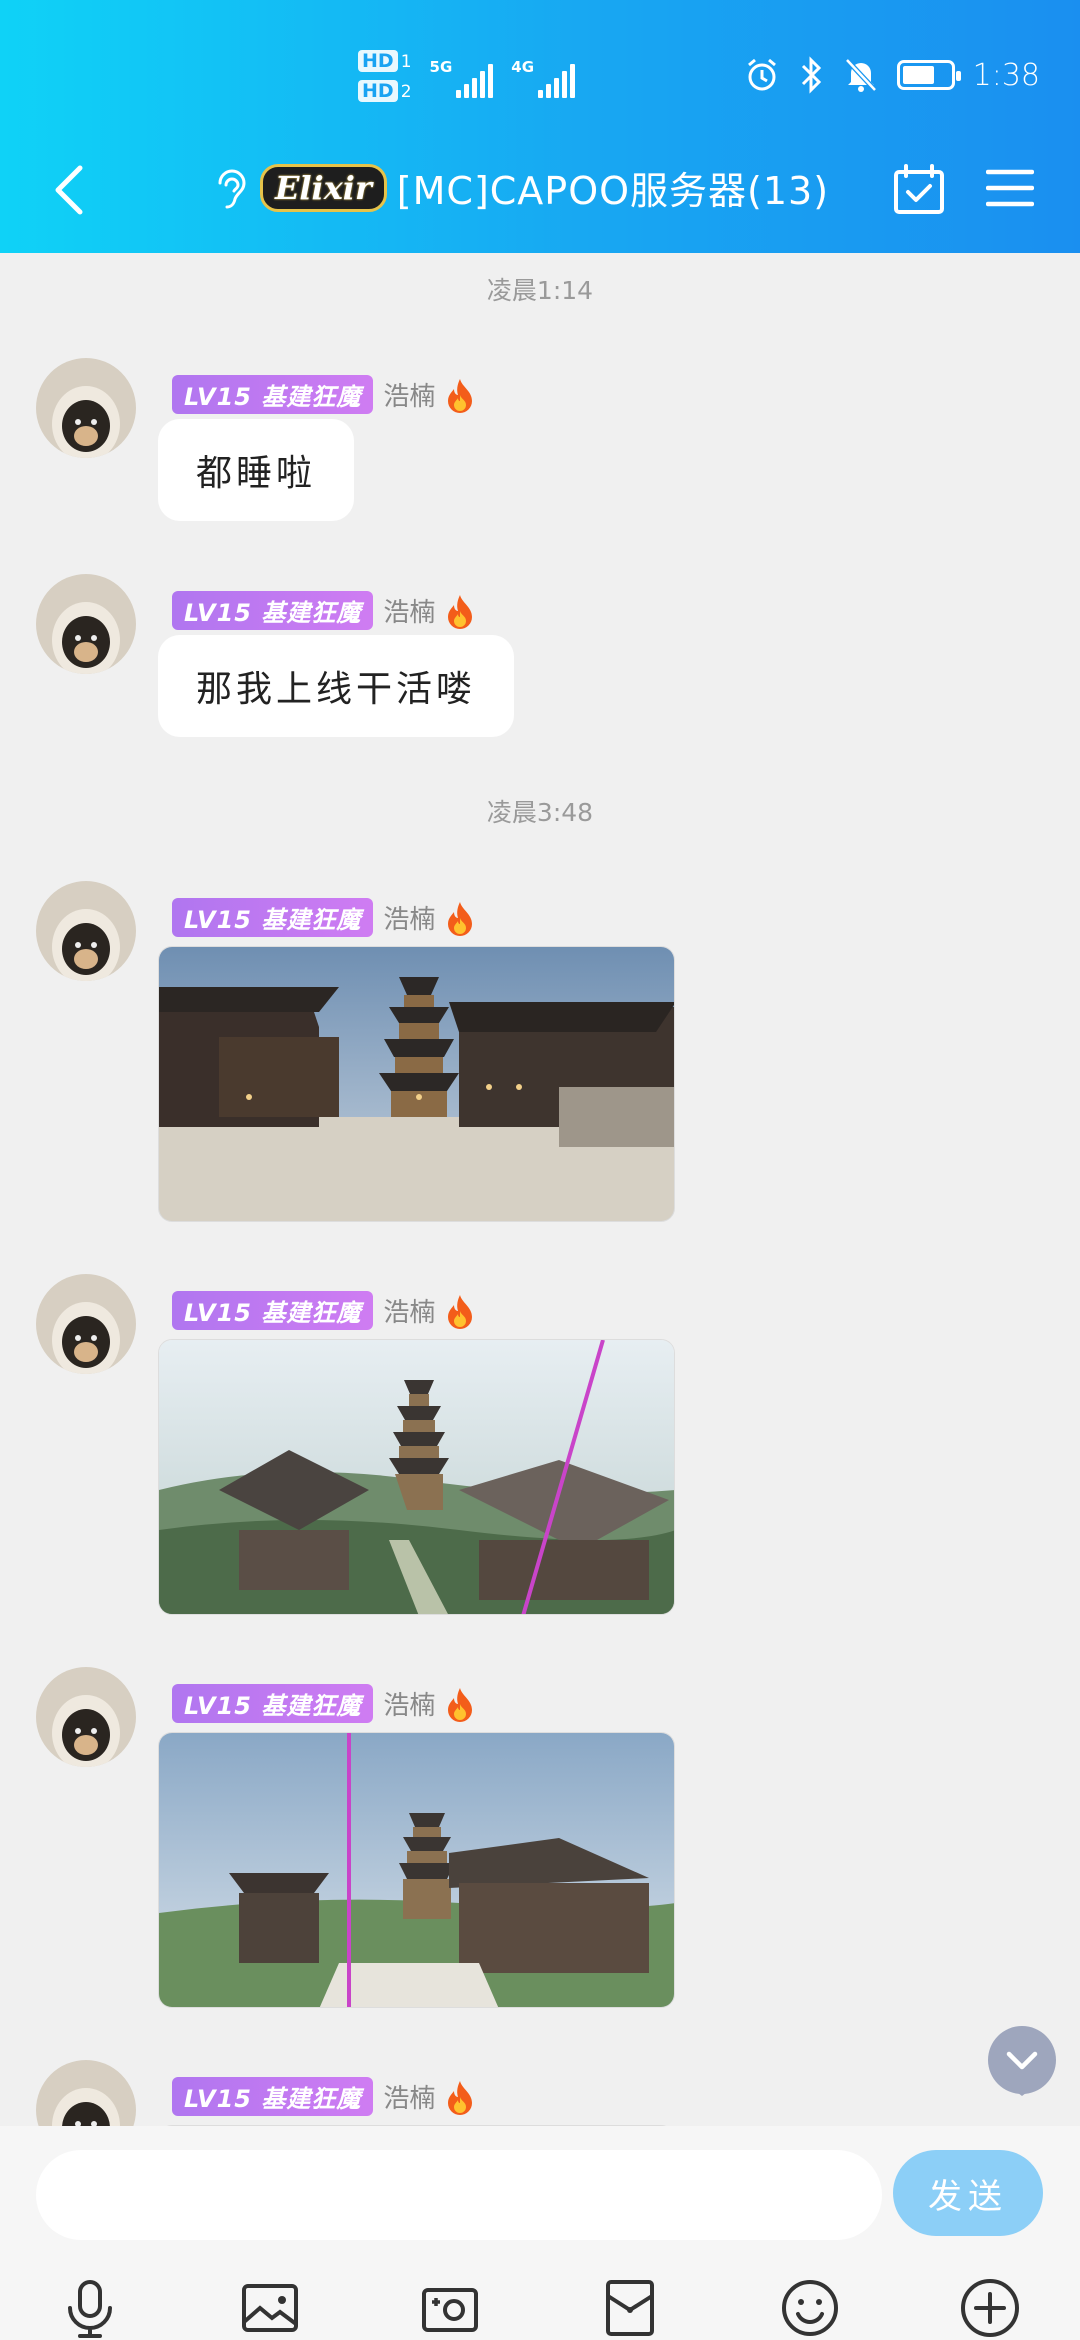  Describe the element at coordinates (90, 2308) in the screenshot. I see `microphone-icon` at that location.